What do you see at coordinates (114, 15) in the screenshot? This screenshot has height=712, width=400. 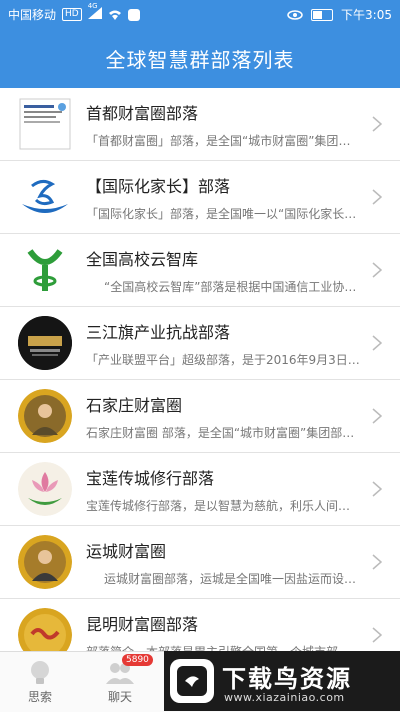 I see `wifi-icon` at bounding box center [114, 15].